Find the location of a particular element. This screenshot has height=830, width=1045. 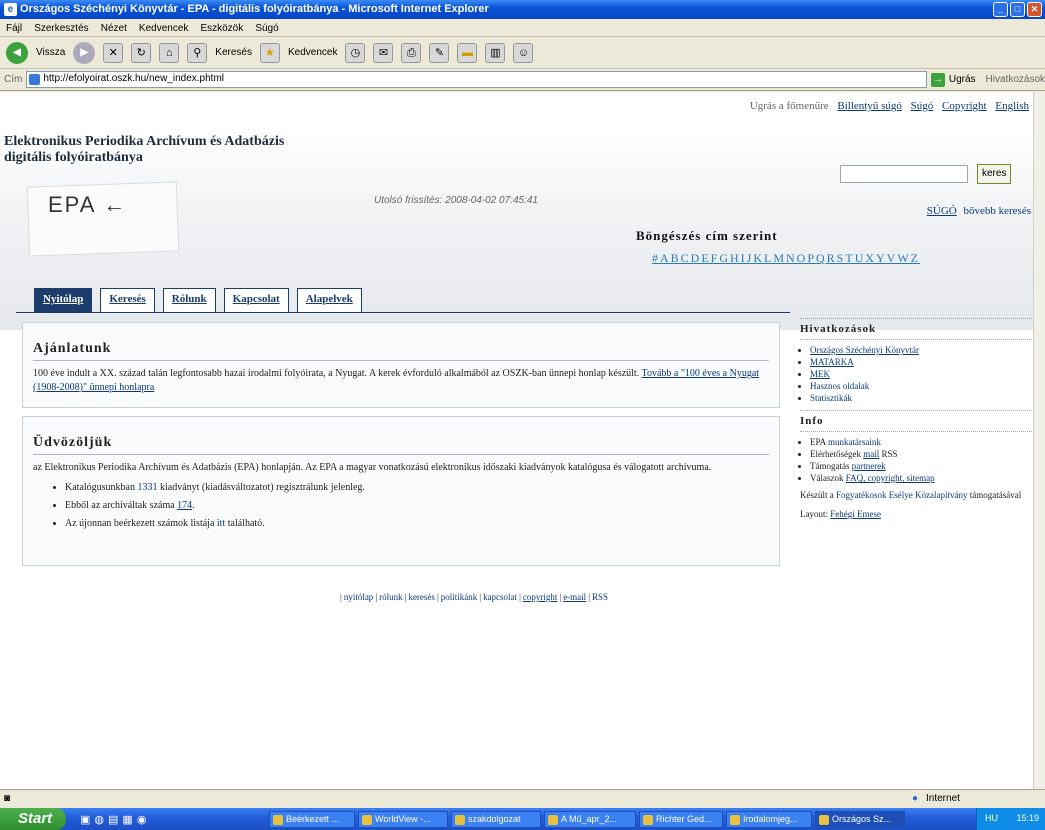

skip-to-menu-link: Ugrás a főmenüre is located at coordinates (789, 106).